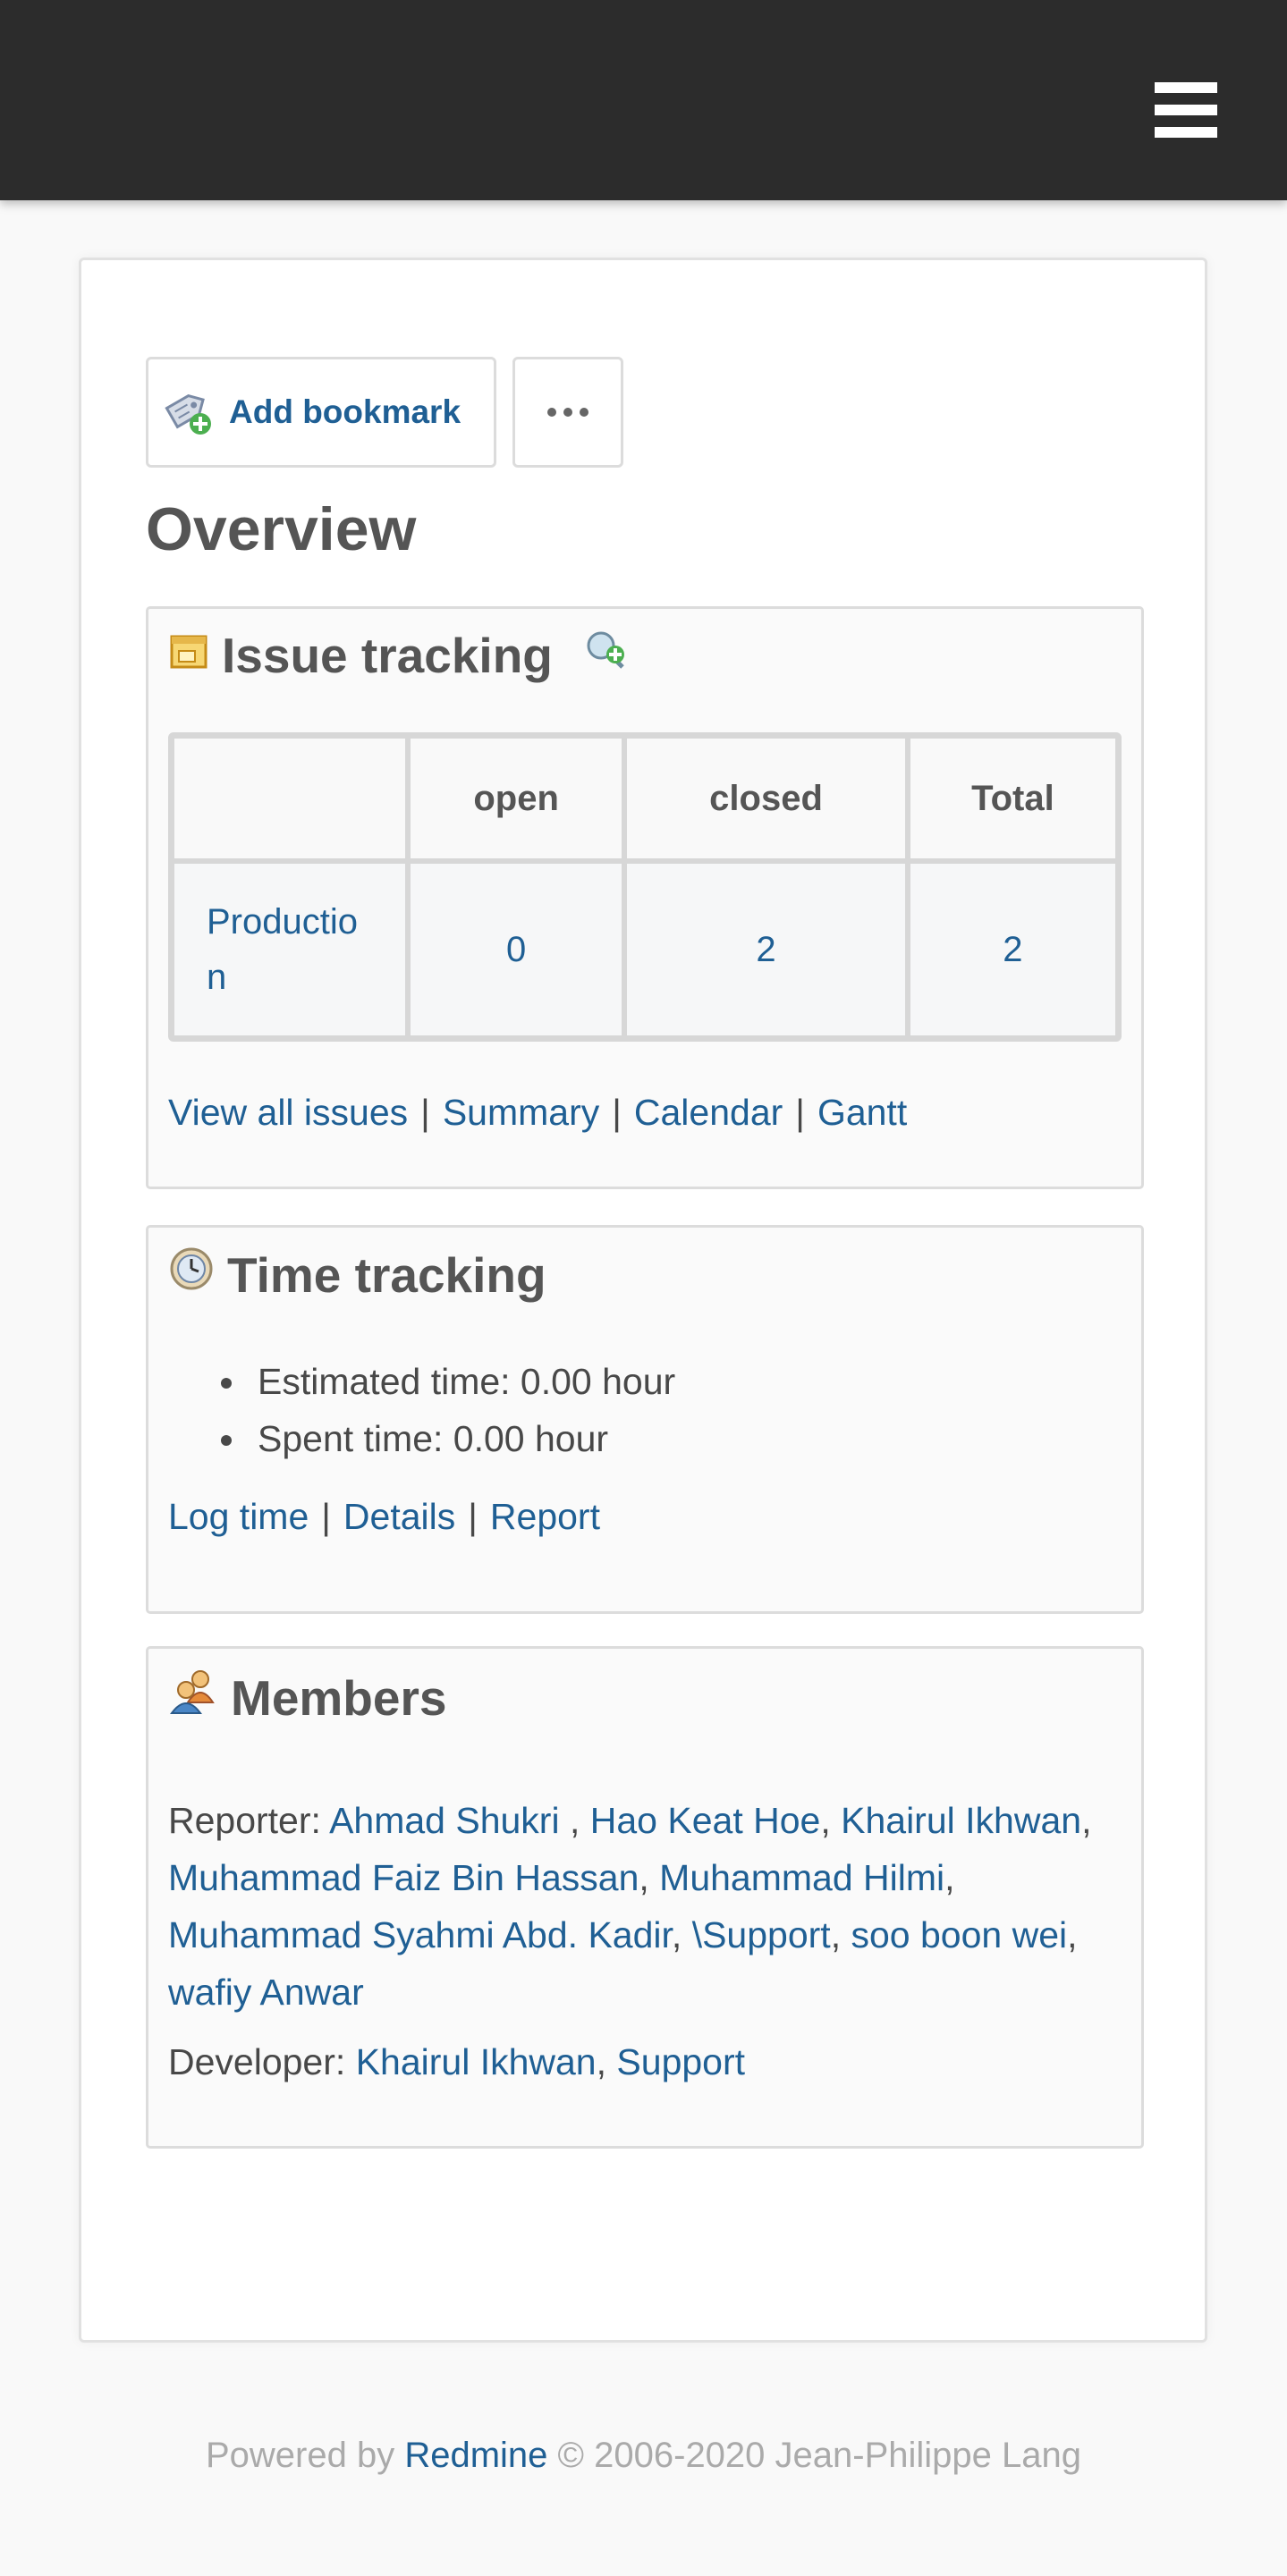 The width and height of the screenshot is (1287, 2576). I want to click on total-count-cell: 2, so click(1012, 949).